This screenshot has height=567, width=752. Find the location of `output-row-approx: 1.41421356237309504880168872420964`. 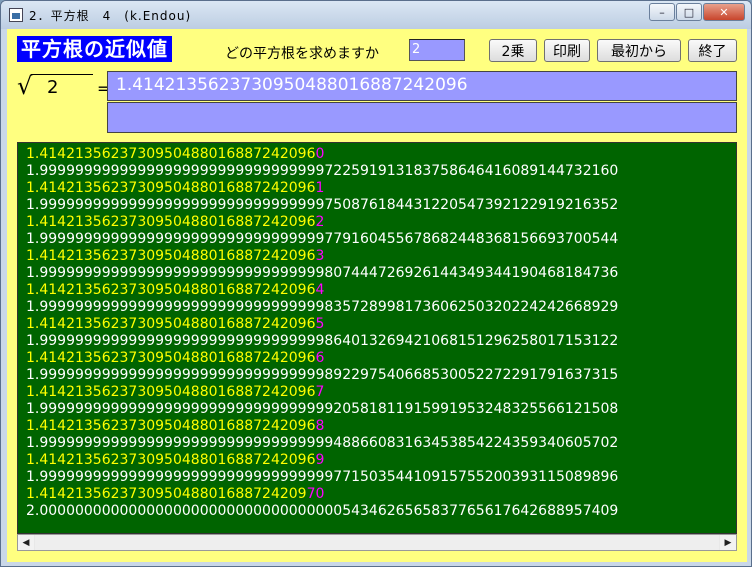

output-row-approx: 1.41421356237309504880168872420964 is located at coordinates (175, 290).